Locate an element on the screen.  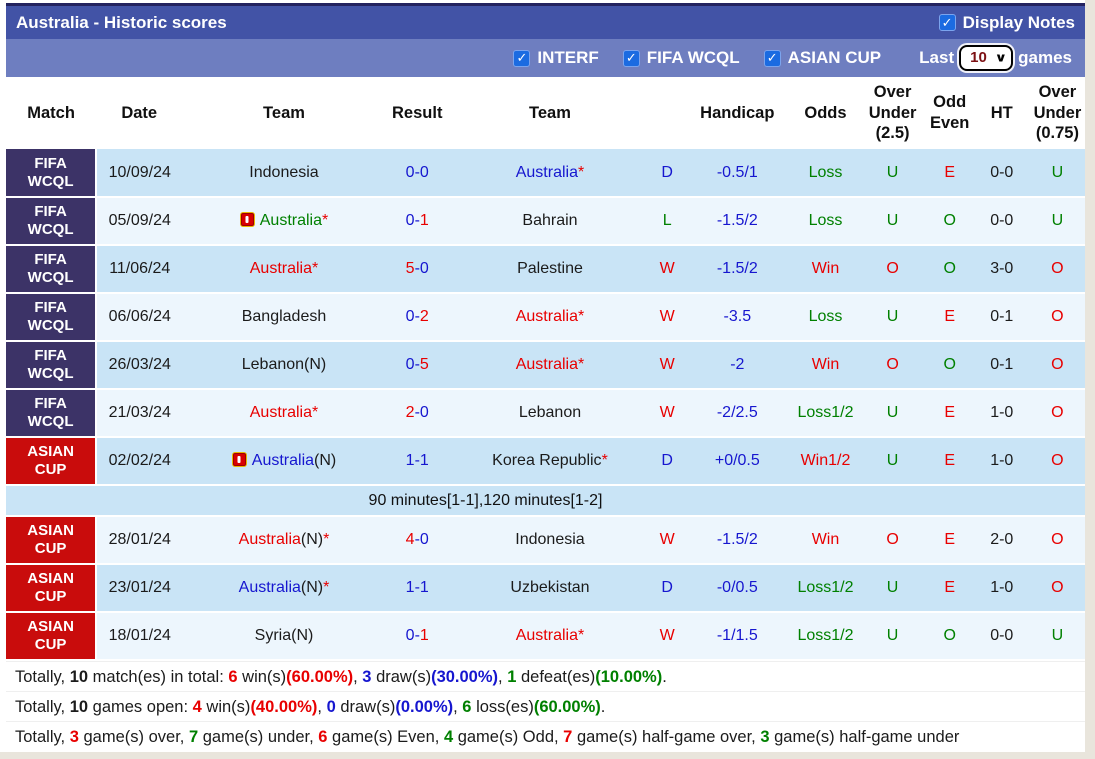
text-segment: -2 is located at coordinates (737, 364).